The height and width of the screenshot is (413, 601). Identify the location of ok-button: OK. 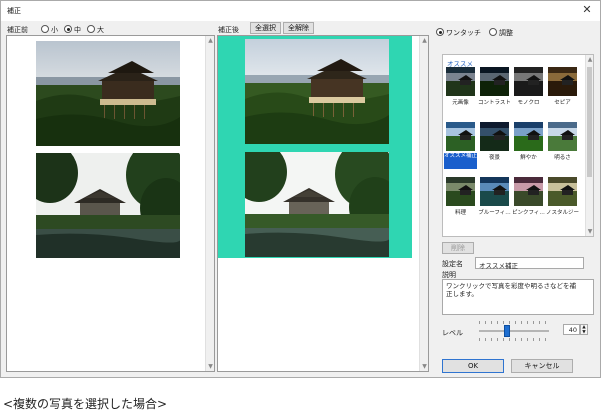
(473, 366).